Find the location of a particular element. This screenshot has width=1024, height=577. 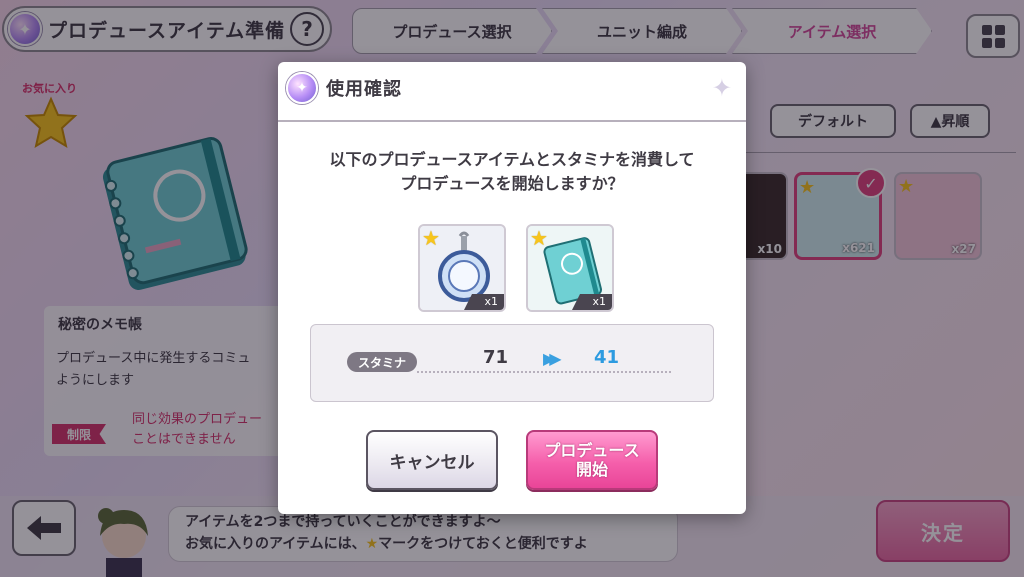

dialog-divider is located at coordinates (512, 121).